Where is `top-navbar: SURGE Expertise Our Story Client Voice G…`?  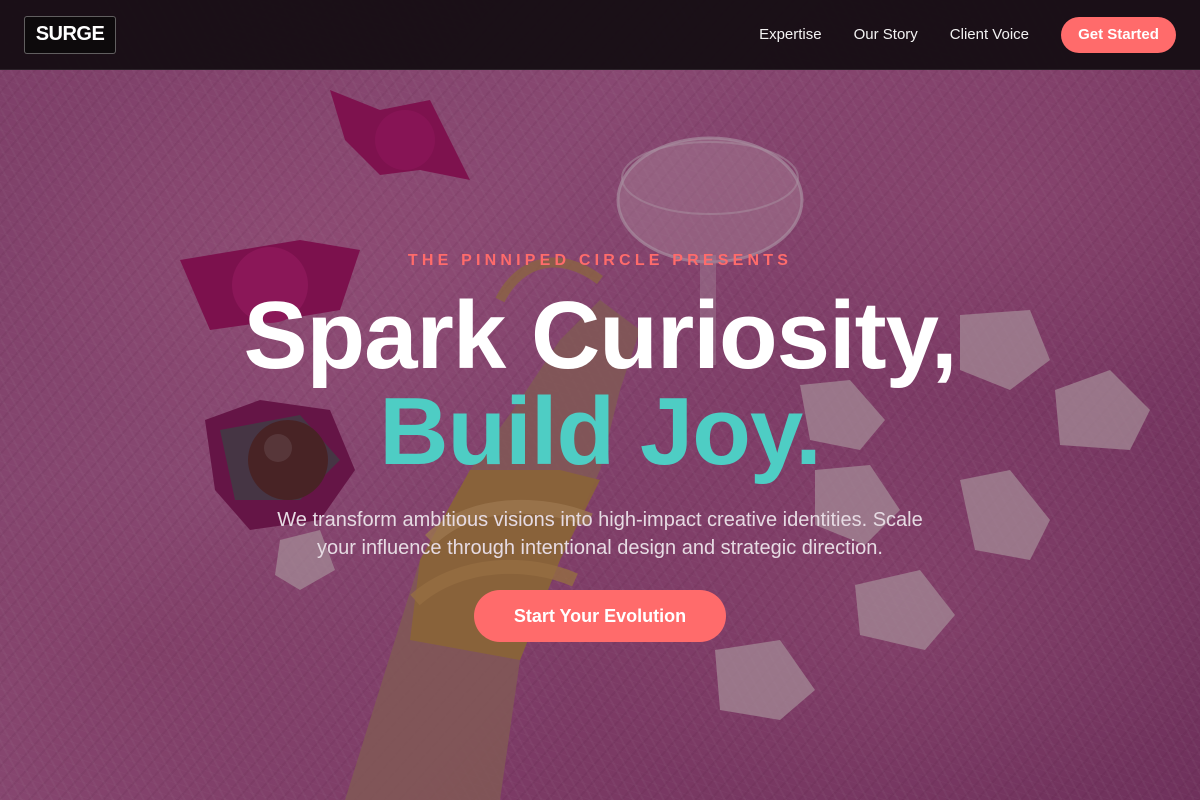
top-navbar: SURGE Expertise Our Story Client Voice G… is located at coordinates (600, 35).